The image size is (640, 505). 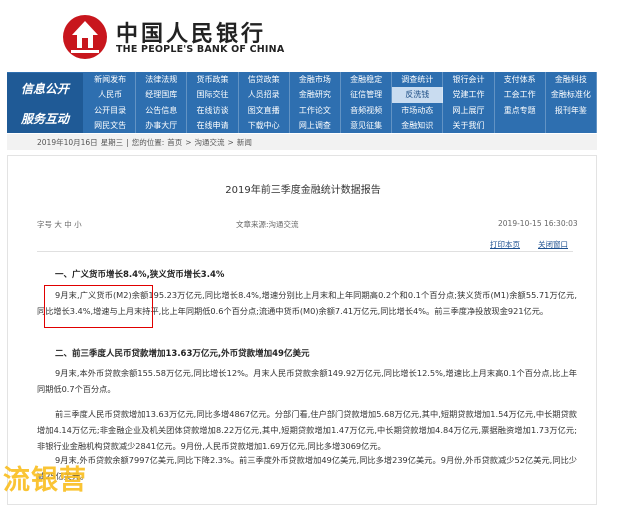 What do you see at coordinates (571, 95) in the screenshot?
I see `nav-item: 金融标准化` at bounding box center [571, 95].